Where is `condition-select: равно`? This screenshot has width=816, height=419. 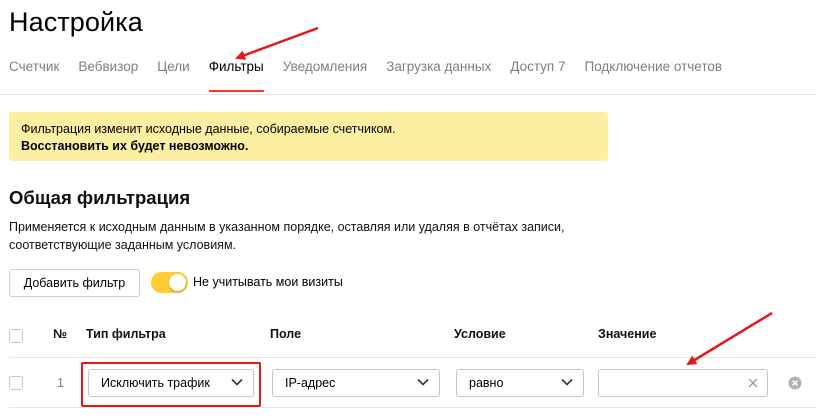 condition-select: равно is located at coordinates (520, 383).